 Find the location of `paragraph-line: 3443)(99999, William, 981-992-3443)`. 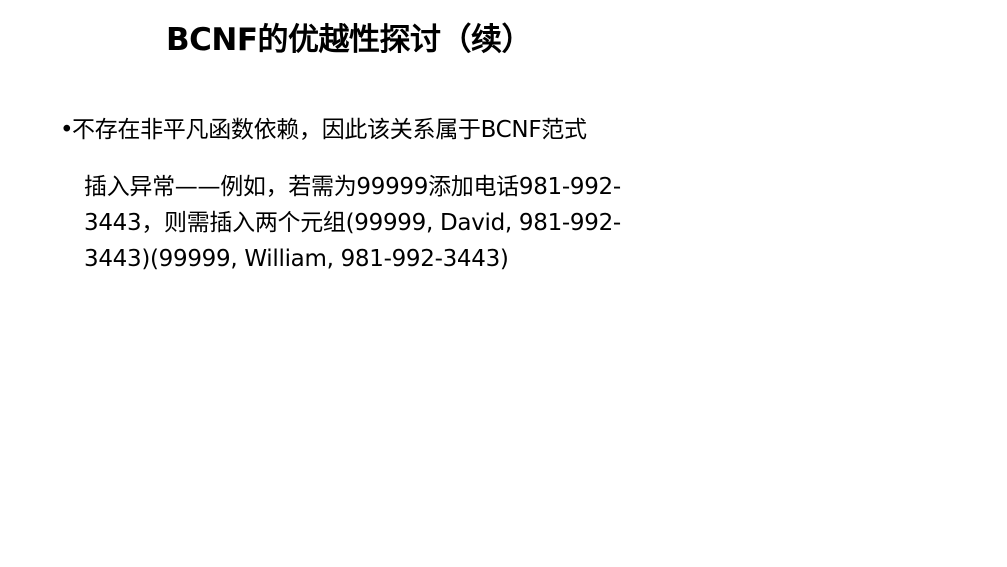

paragraph-line: 3443)(99999, William, 981-992-3443) is located at coordinates (296, 259).